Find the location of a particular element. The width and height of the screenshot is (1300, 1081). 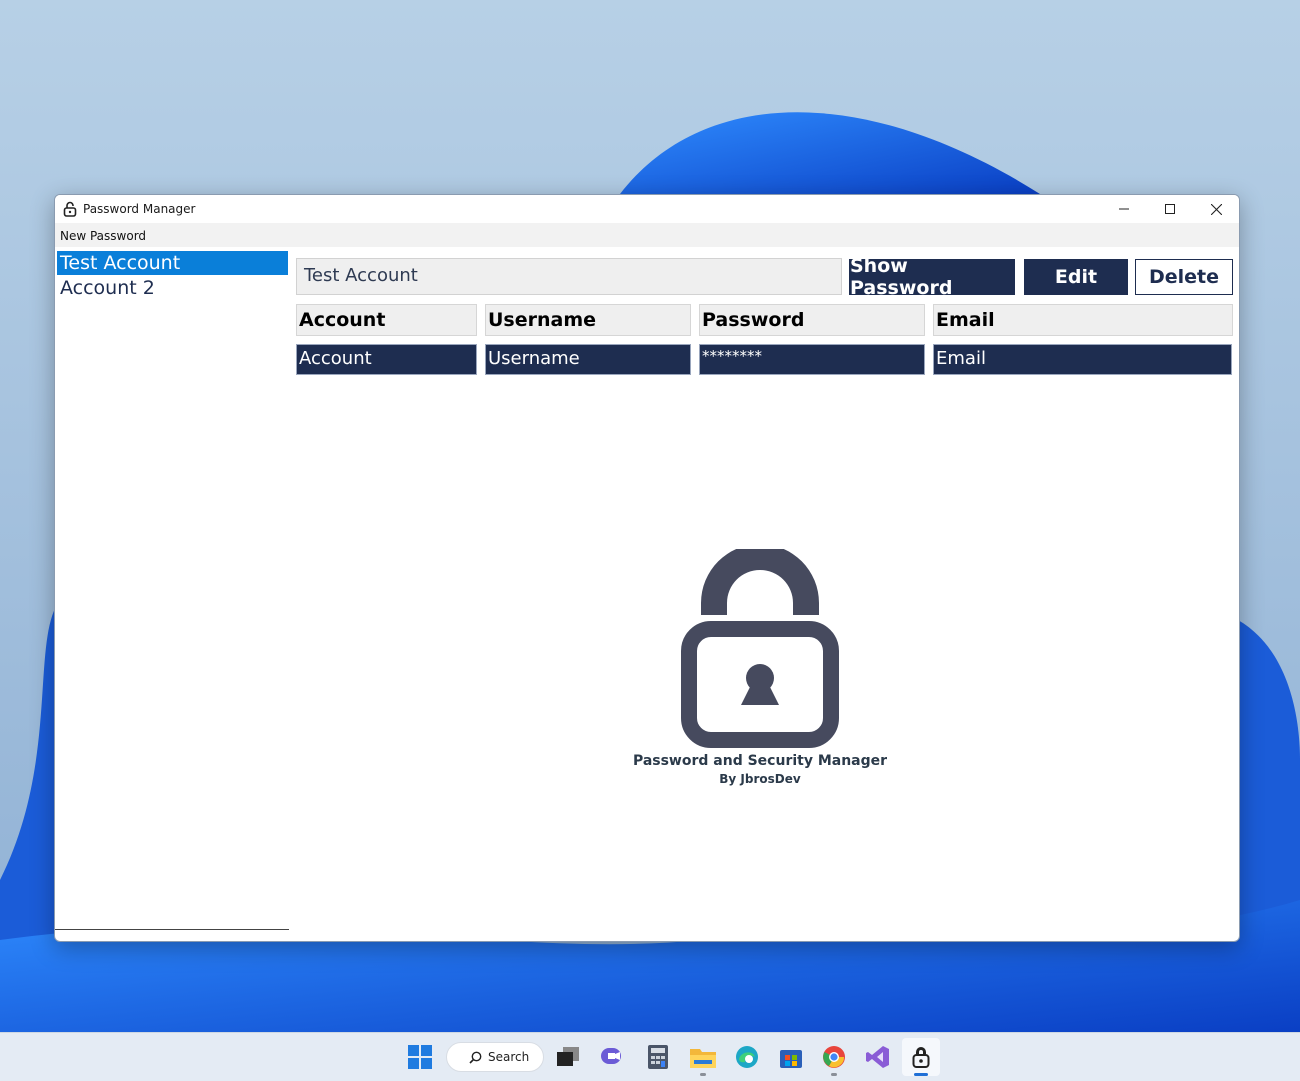

chat-icon is located at coordinates (613, 1057).